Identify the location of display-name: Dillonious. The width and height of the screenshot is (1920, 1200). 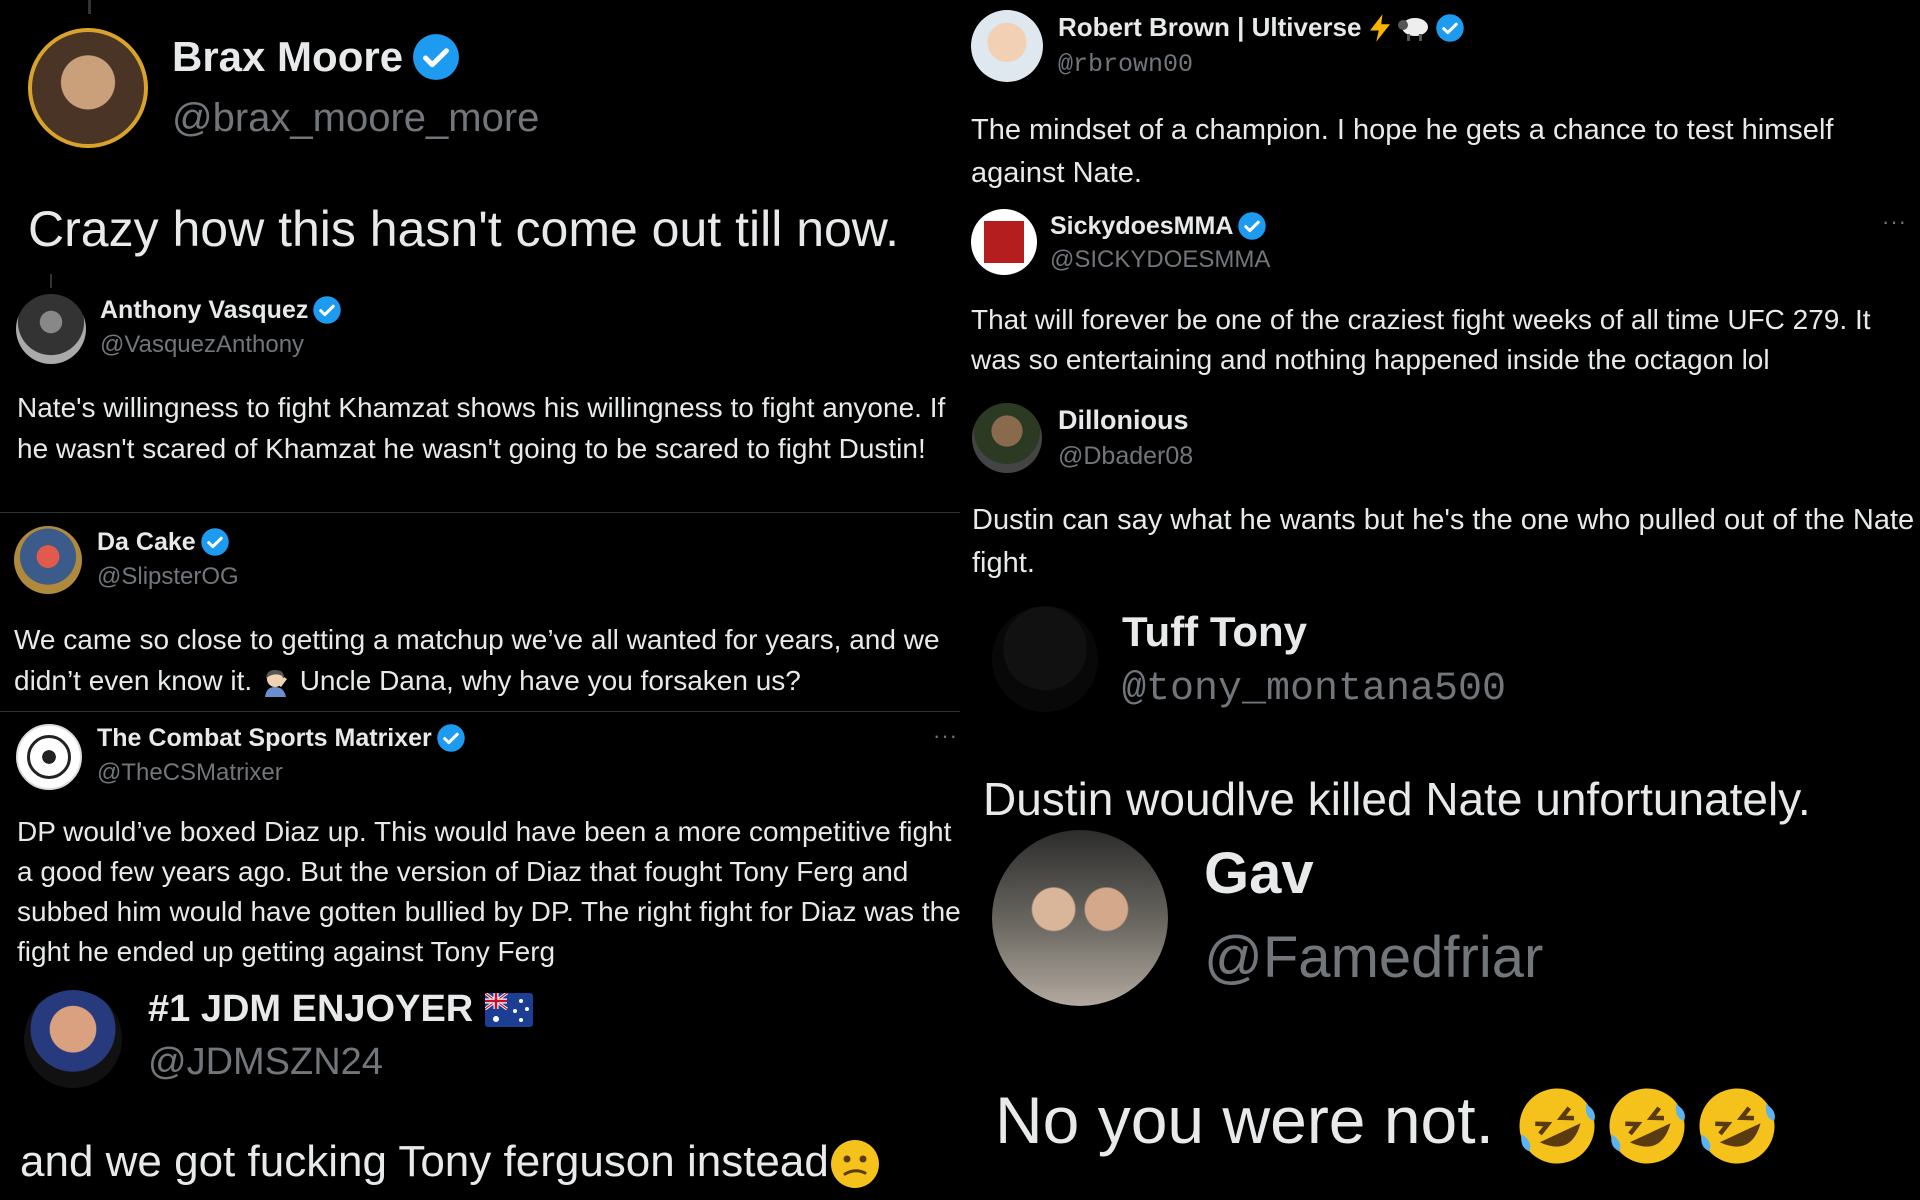
(1123, 420).